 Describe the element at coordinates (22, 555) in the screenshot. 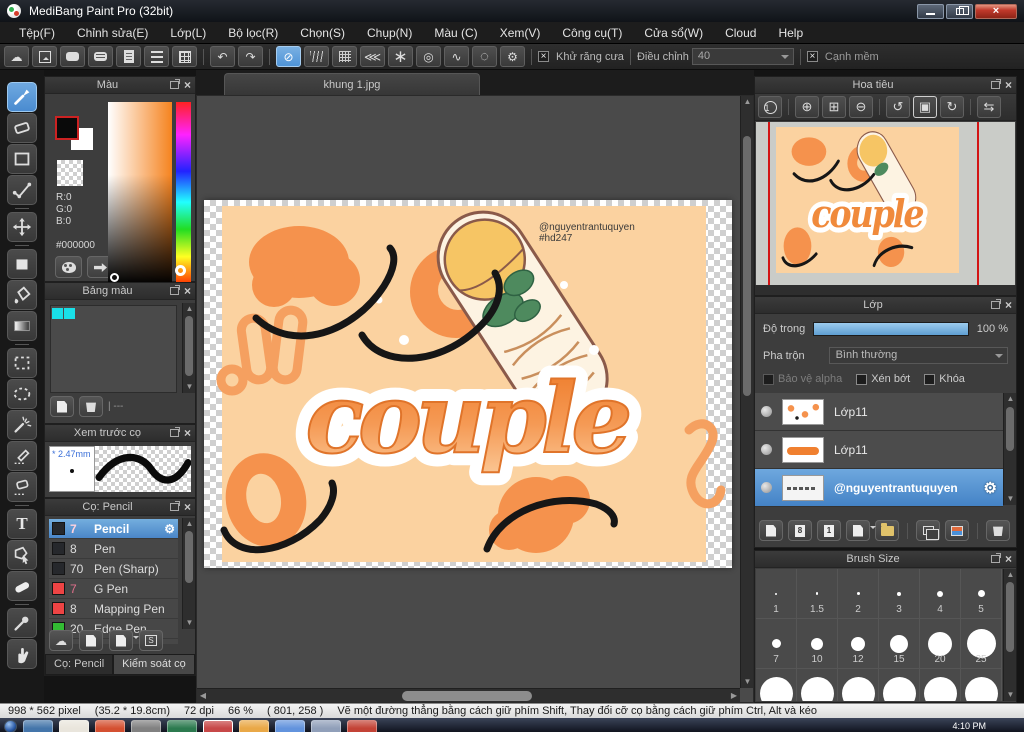

I see `shape-operate-tool` at that location.